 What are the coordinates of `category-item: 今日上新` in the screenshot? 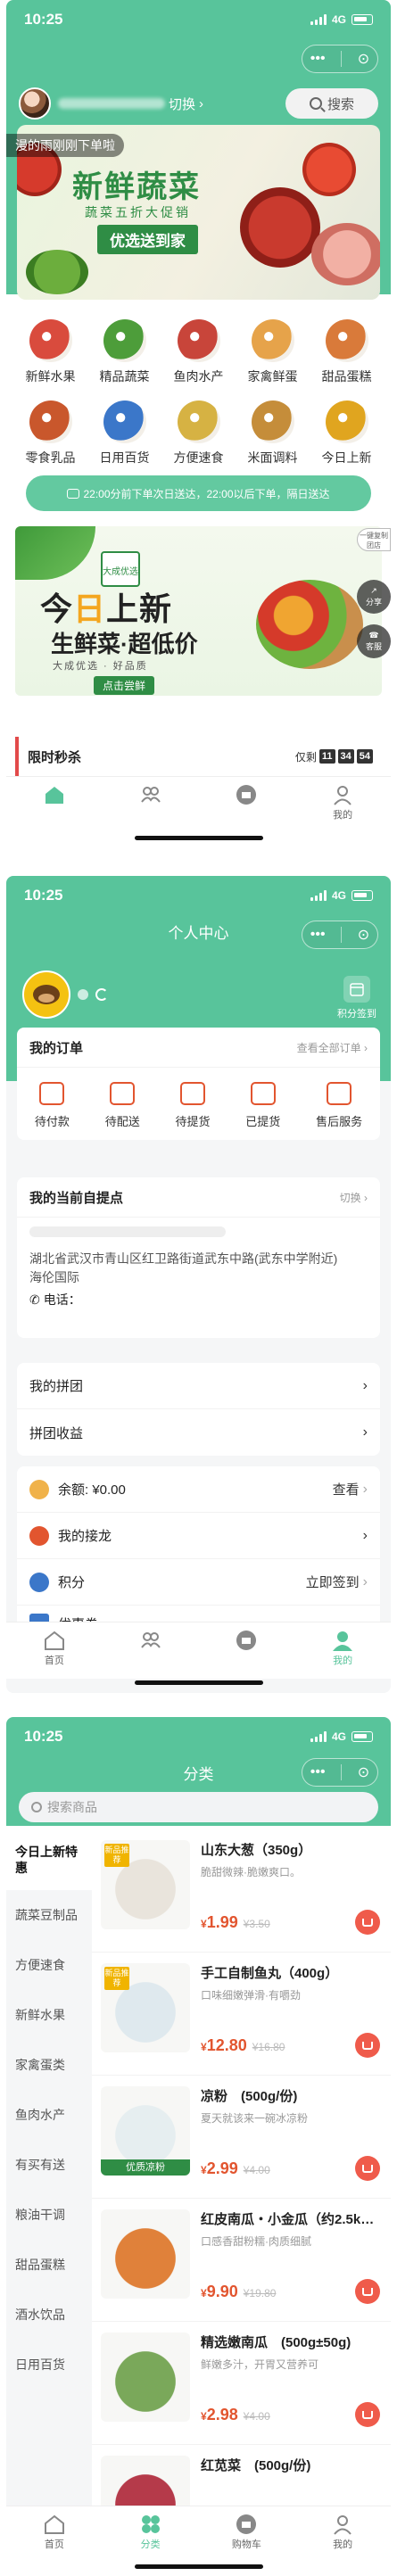 It's located at (347, 434).